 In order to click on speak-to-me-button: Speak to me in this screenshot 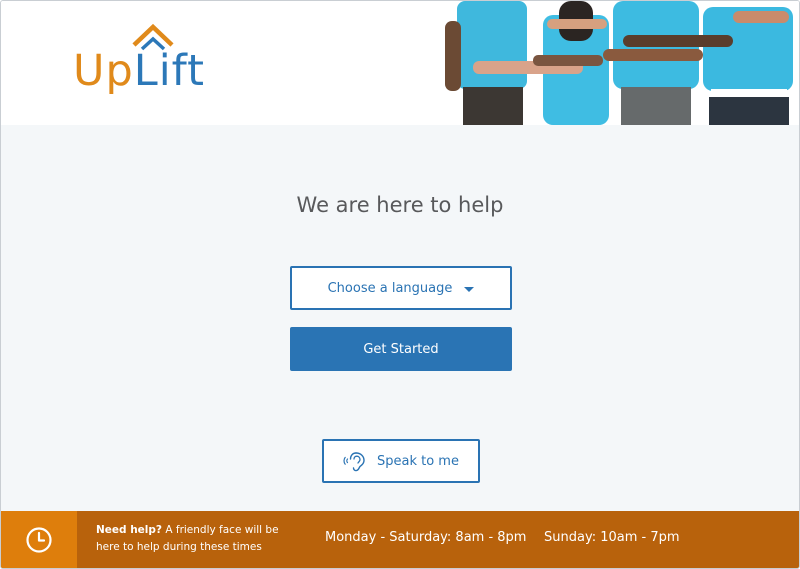, I will do `click(401, 461)`.